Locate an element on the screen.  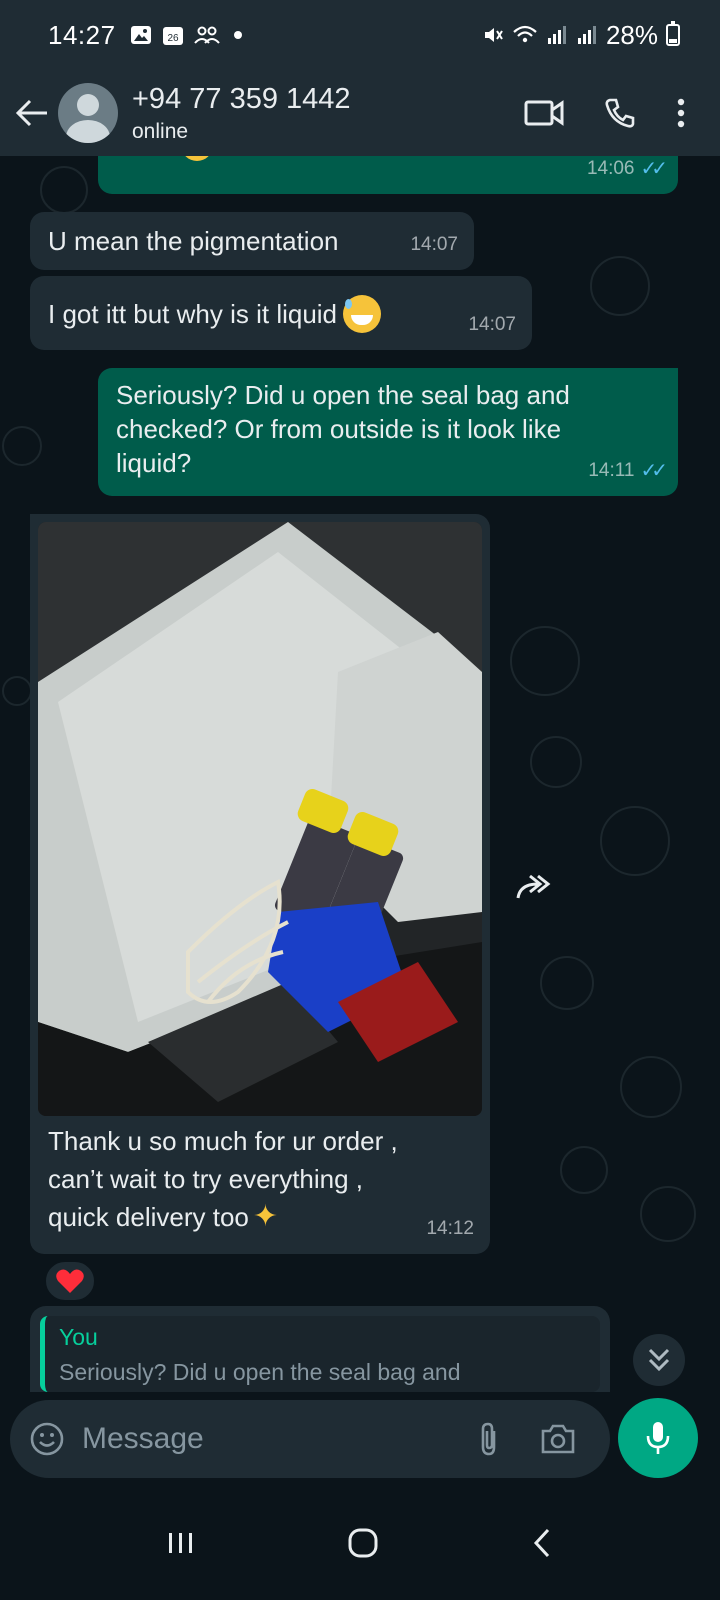
battery-text: 28% is located at coordinates (631, 34).